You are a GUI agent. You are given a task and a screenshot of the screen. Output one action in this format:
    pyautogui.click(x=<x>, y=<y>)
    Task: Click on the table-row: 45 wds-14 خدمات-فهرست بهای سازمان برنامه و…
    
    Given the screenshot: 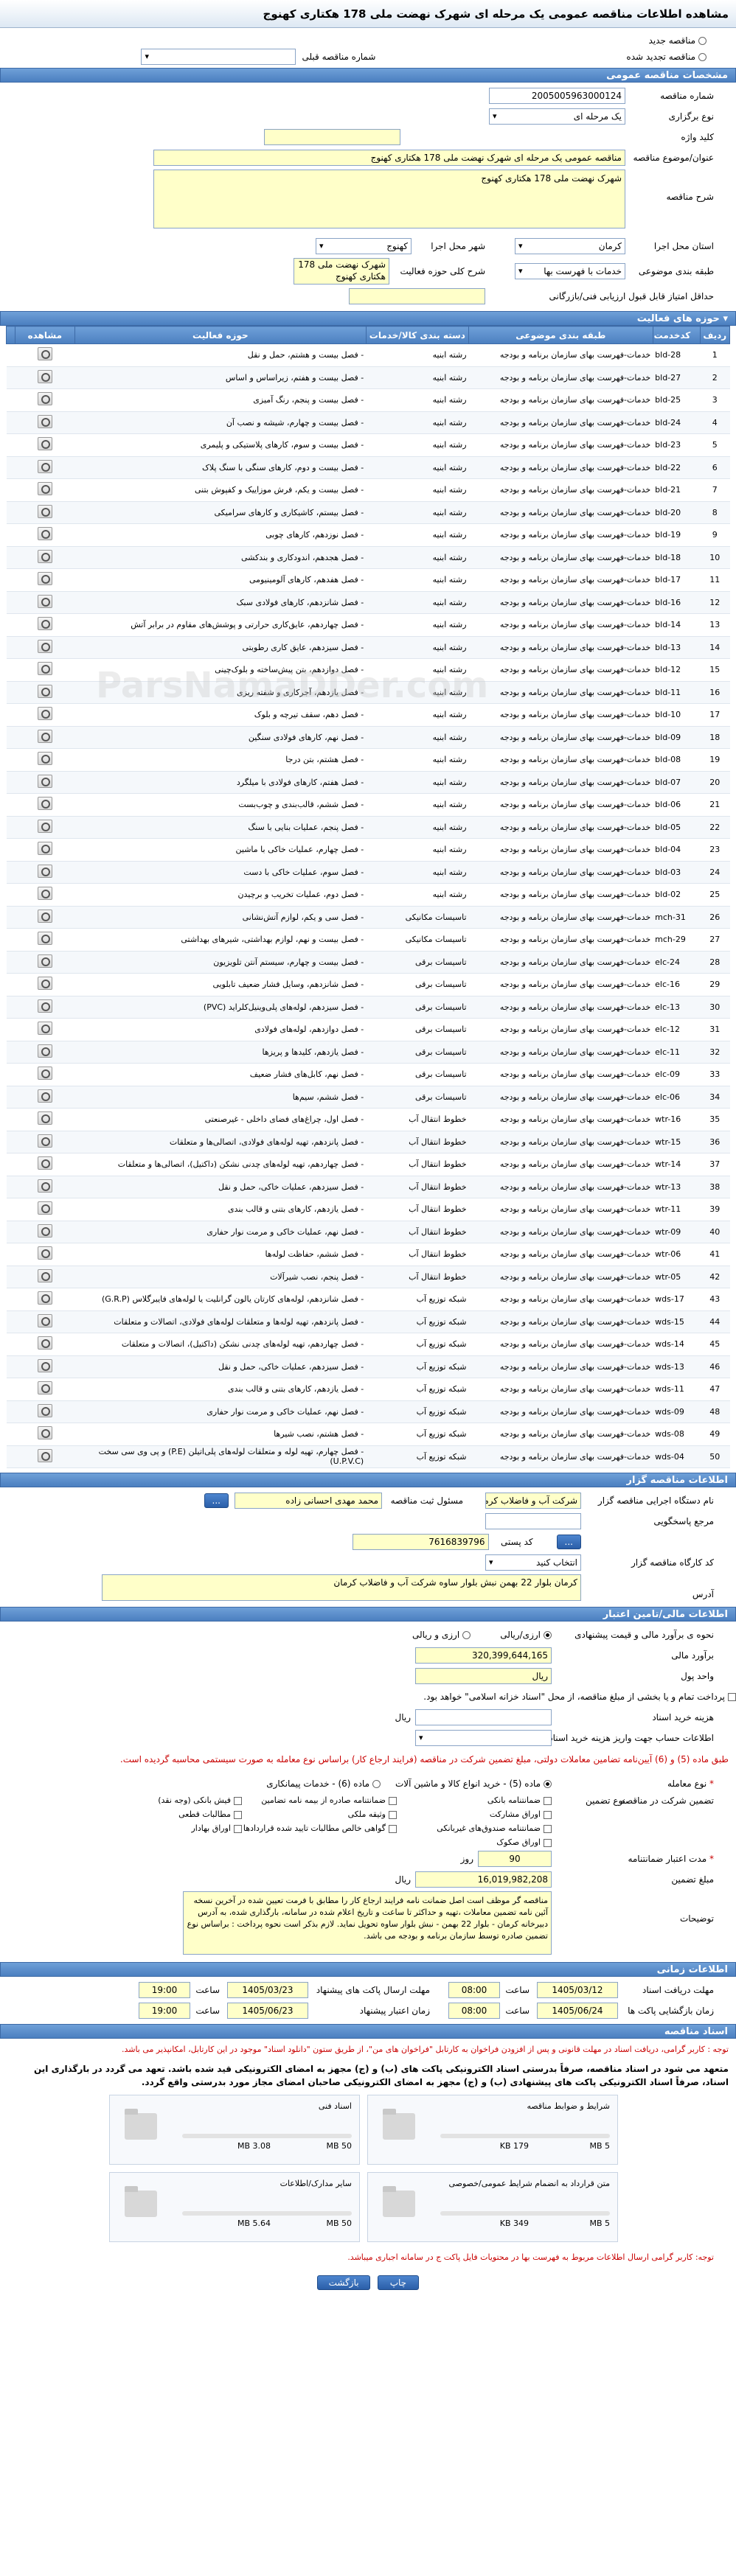 What is the action you would take?
    pyautogui.click(x=368, y=1344)
    